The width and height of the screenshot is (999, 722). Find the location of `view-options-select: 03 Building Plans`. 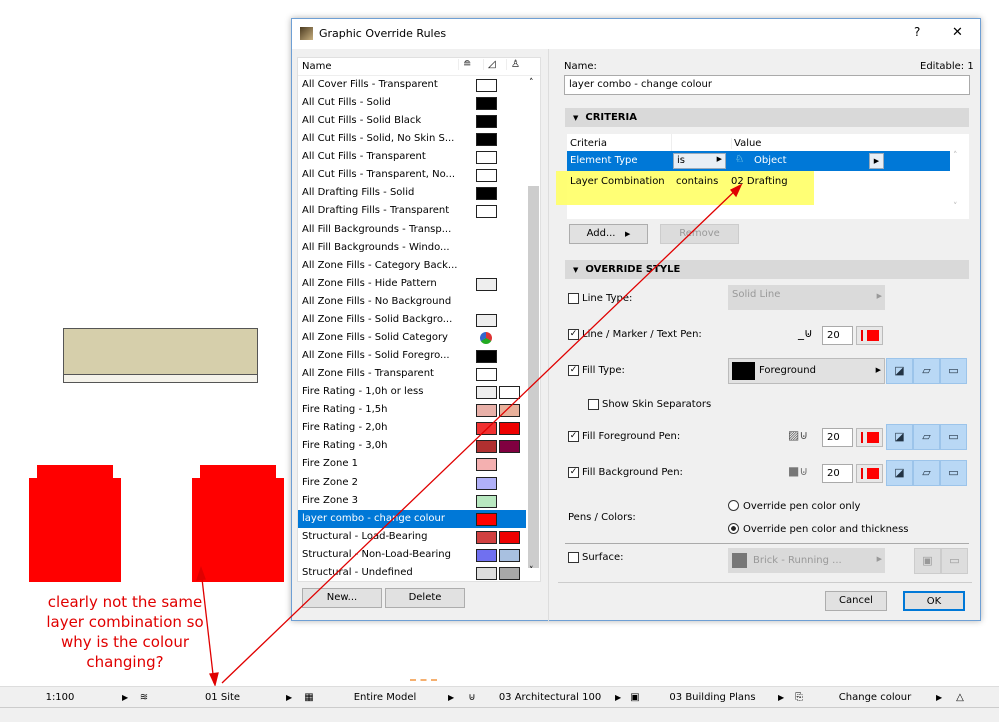

view-options-select: 03 Building Plans is located at coordinates (712, 697).